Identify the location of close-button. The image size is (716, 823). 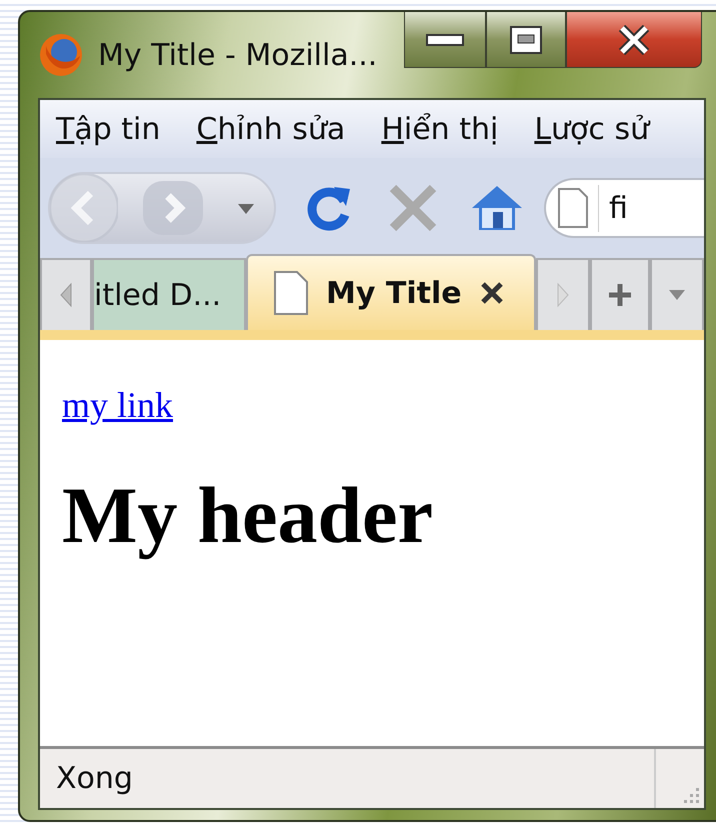
(634, 40).